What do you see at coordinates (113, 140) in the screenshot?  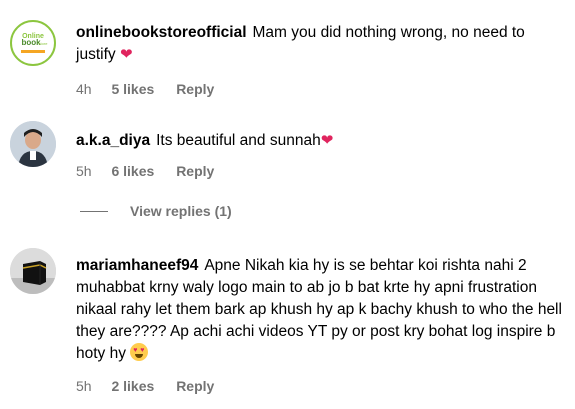 I see `comment-username: a.k.a_diya` at bounding box center [113, 140].